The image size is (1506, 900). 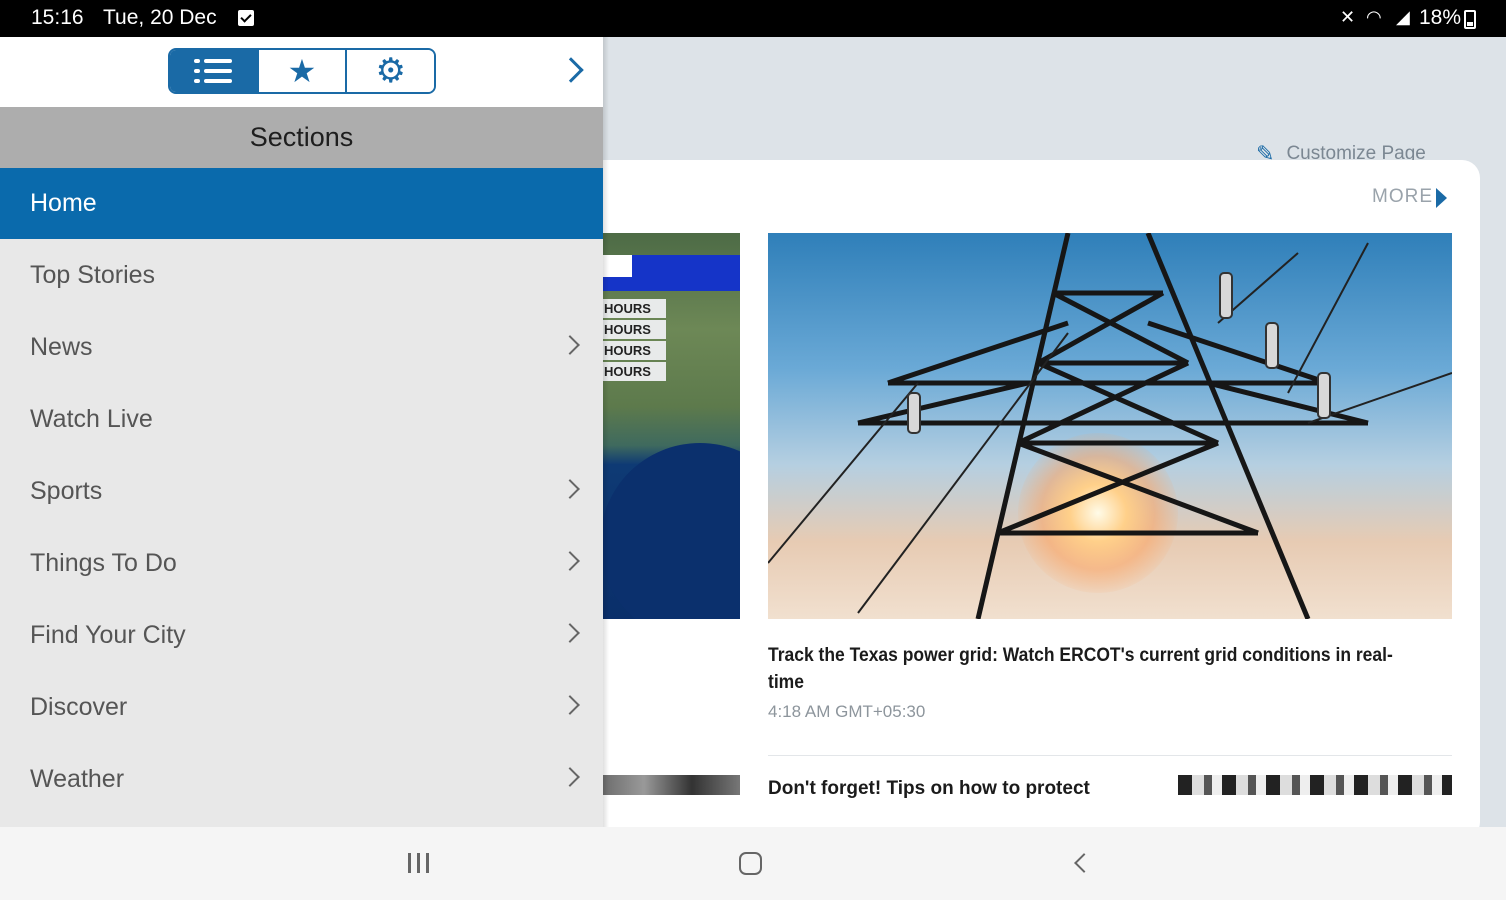 What do you see at coordinates (61, 347) in the screenshot?
I see `sidebar-item-label: News` at bounding box center [61, 347].